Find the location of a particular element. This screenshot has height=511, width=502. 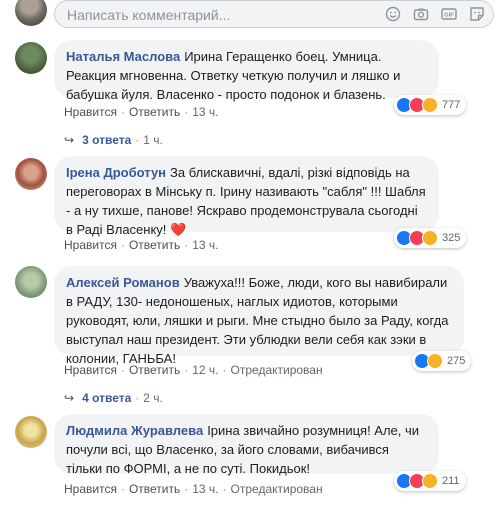

gif-icon: GIF is located at coordinates (449, 14).